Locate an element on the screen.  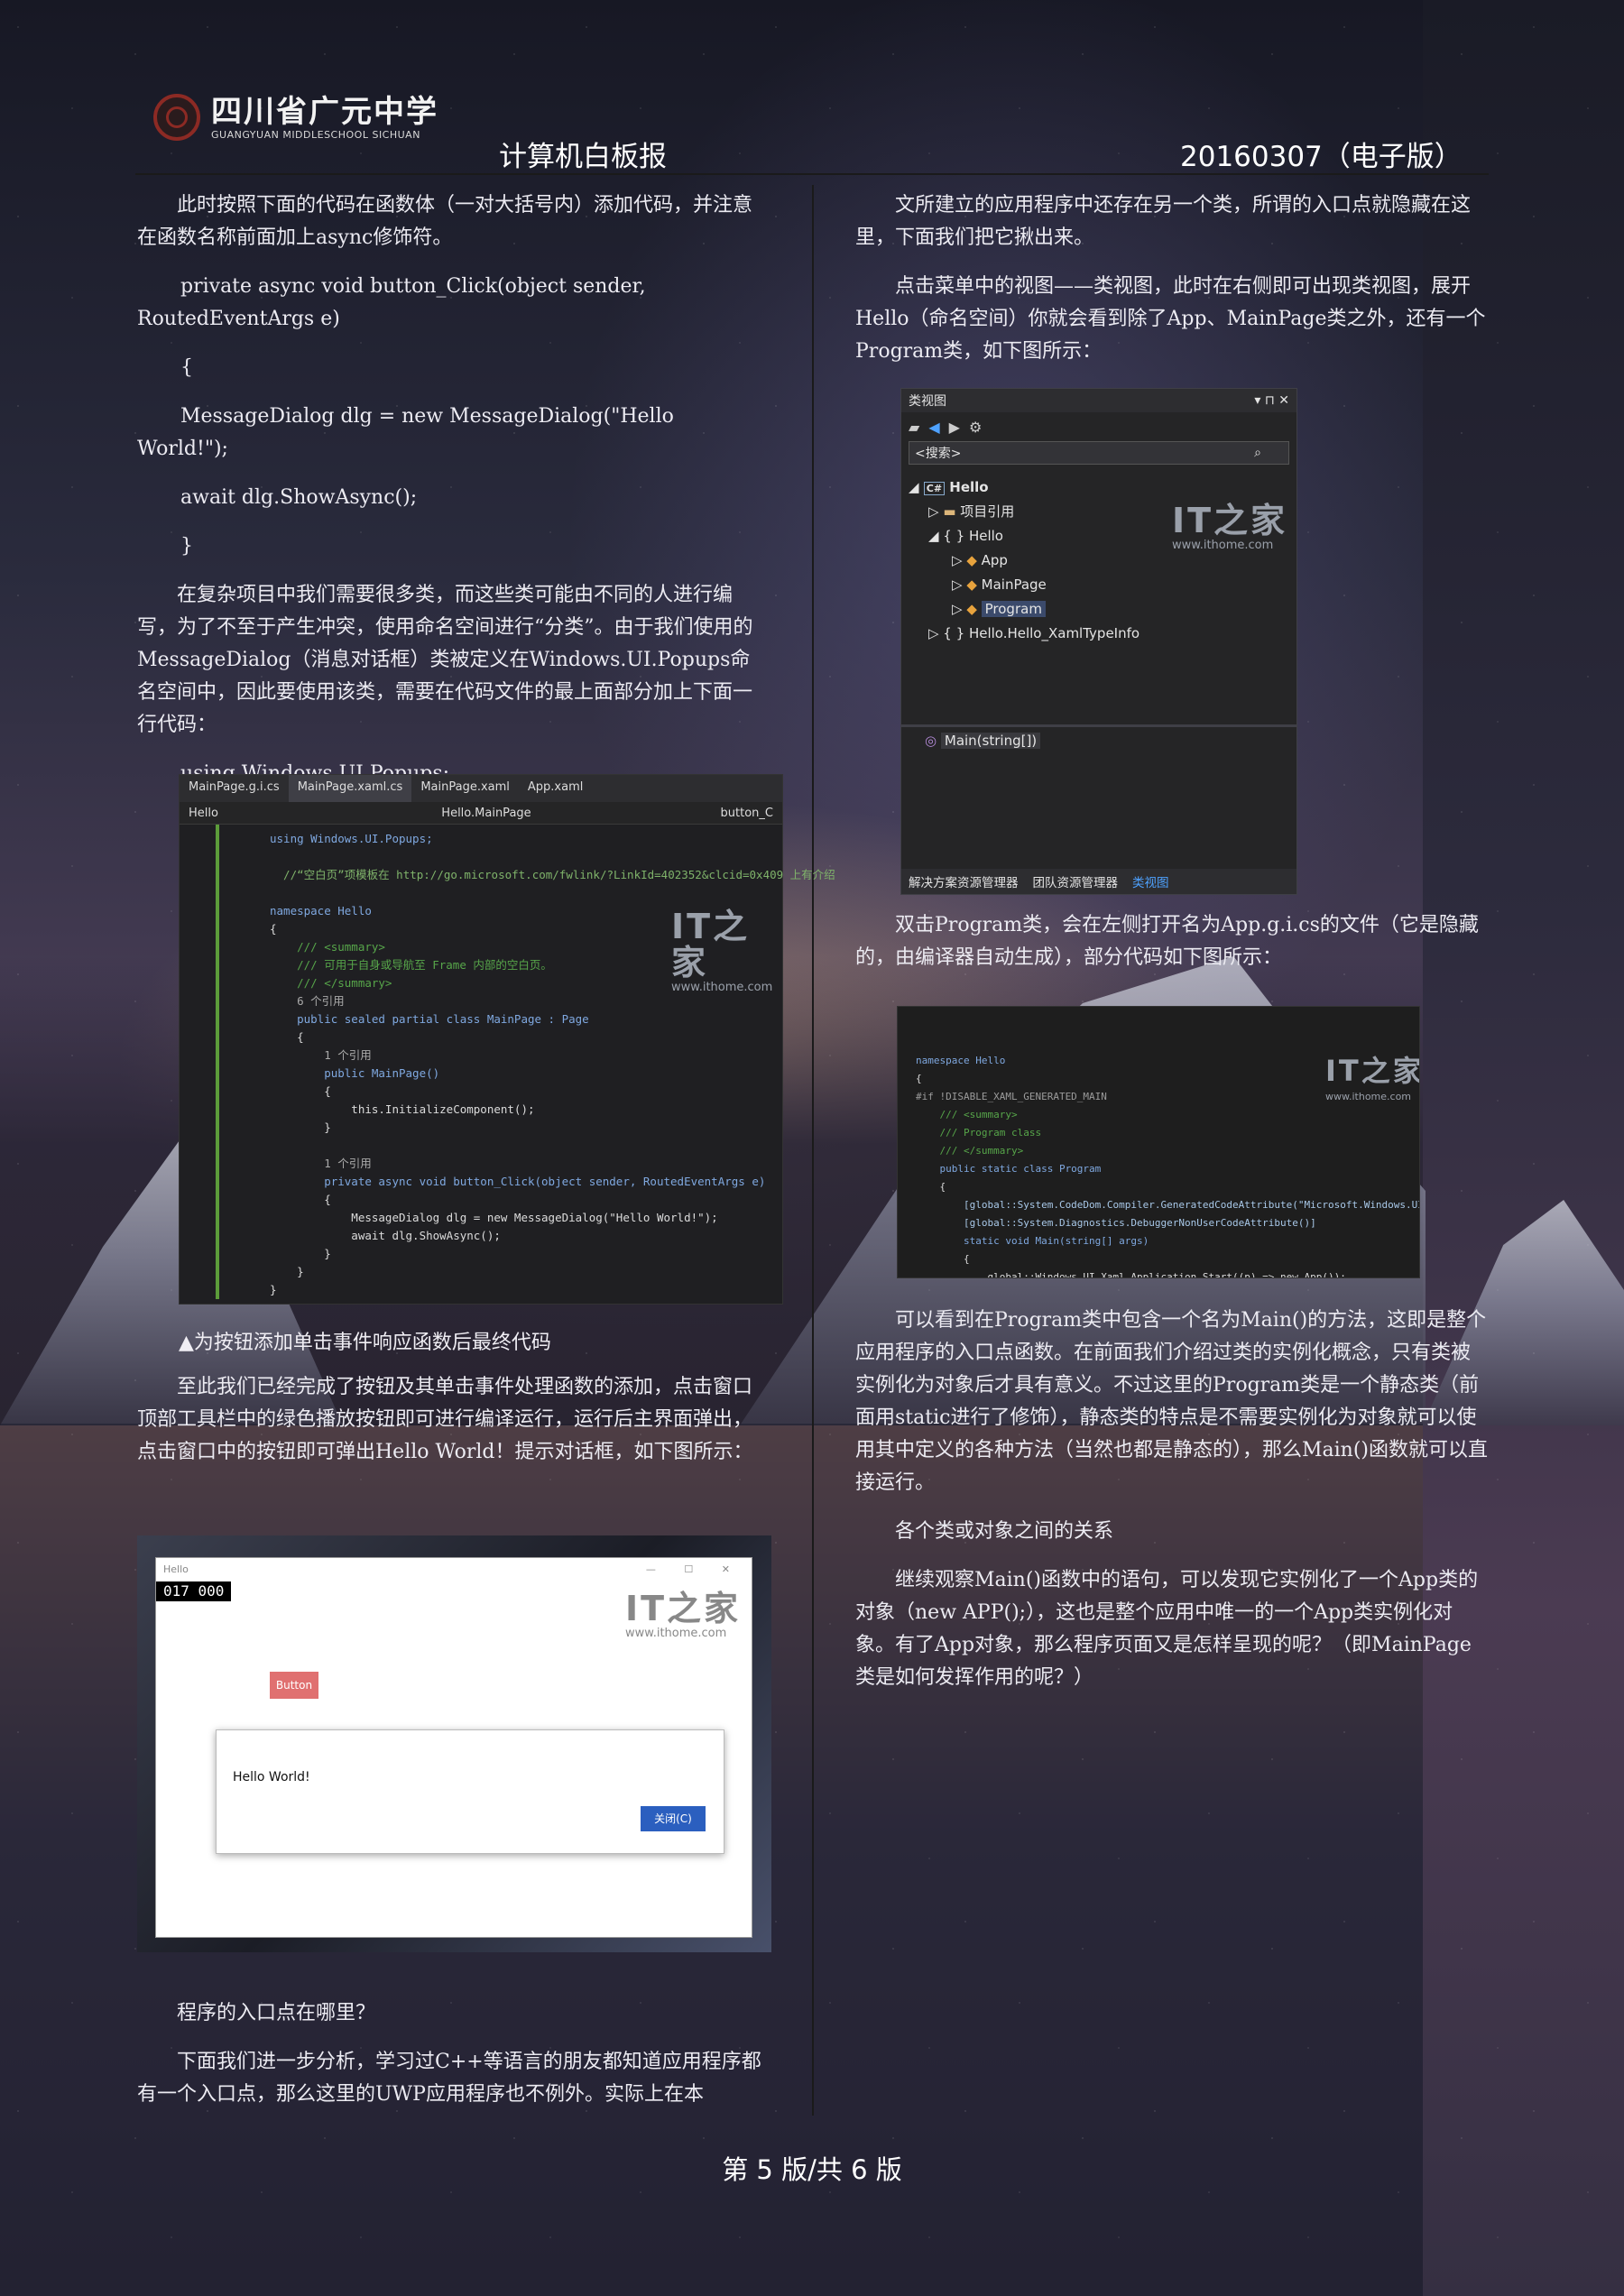
paper-title: 计算机白板报 is located at coordinates (583, 157).